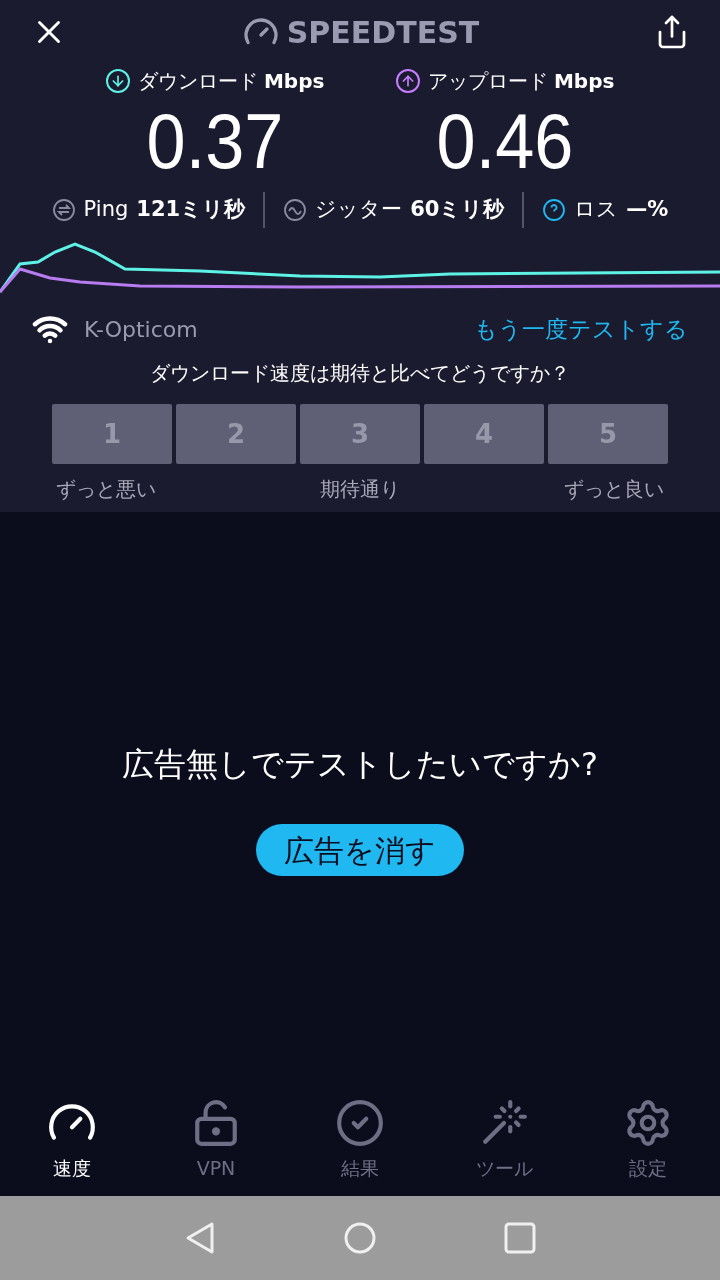  I want to click on rating-option: 1, so click(112, 434).